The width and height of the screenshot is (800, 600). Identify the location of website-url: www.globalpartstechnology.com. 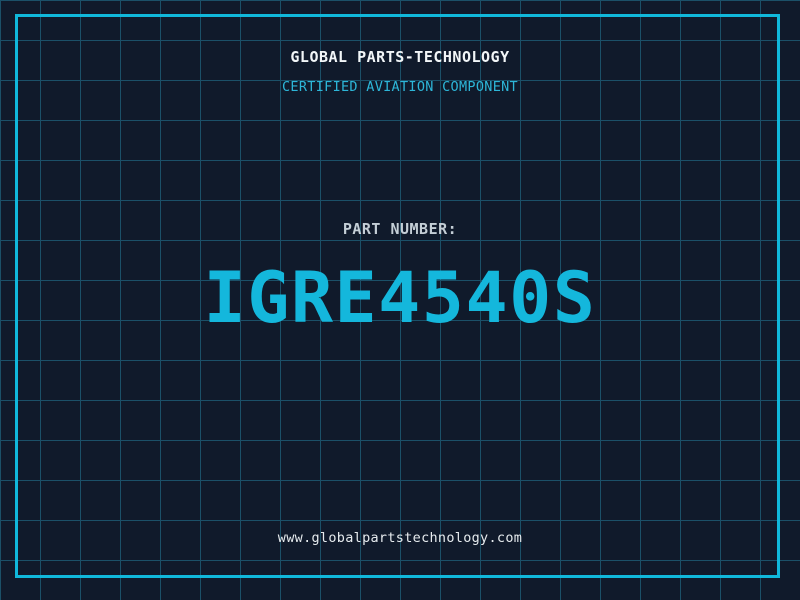
(400, 538).